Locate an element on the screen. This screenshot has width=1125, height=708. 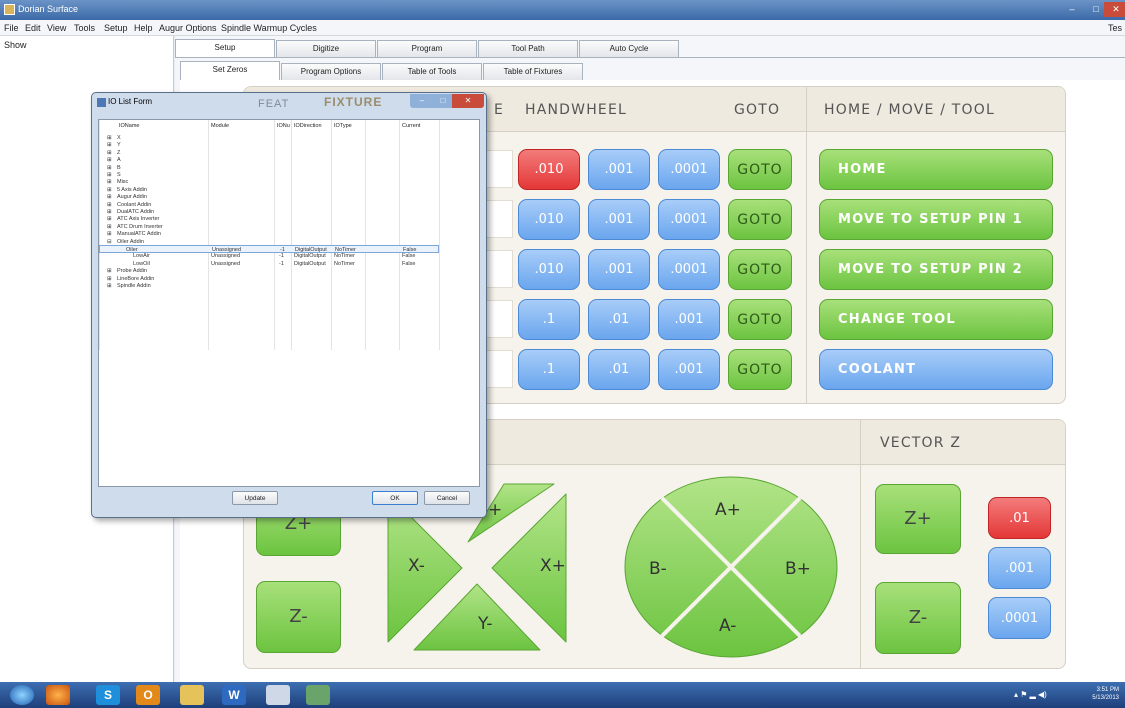
dialog-maximize-button: □ is located at coordinates (443, 101).